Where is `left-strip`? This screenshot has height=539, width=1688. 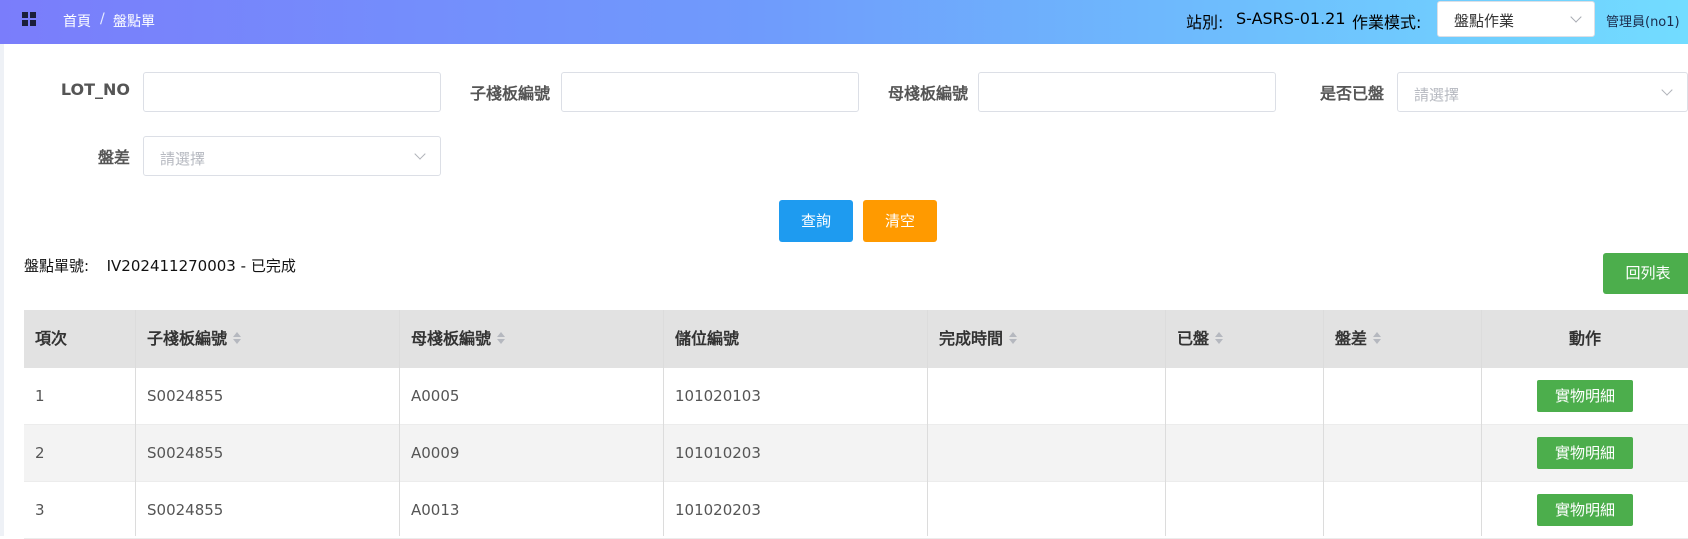
left-strip is located at coordinates (2, 290).